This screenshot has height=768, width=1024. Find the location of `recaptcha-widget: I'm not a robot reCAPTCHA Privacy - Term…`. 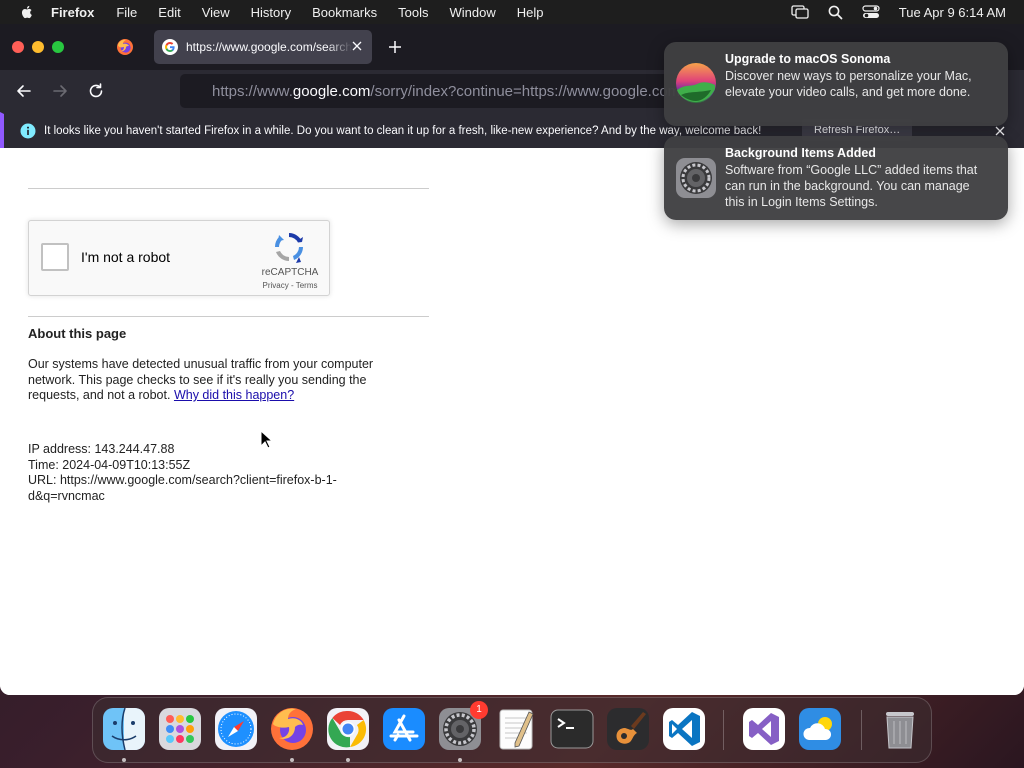

recaptcha-widget: I'm not a robot reCAPTCHA Privacy - Term… is located at coordinates (179, 258).